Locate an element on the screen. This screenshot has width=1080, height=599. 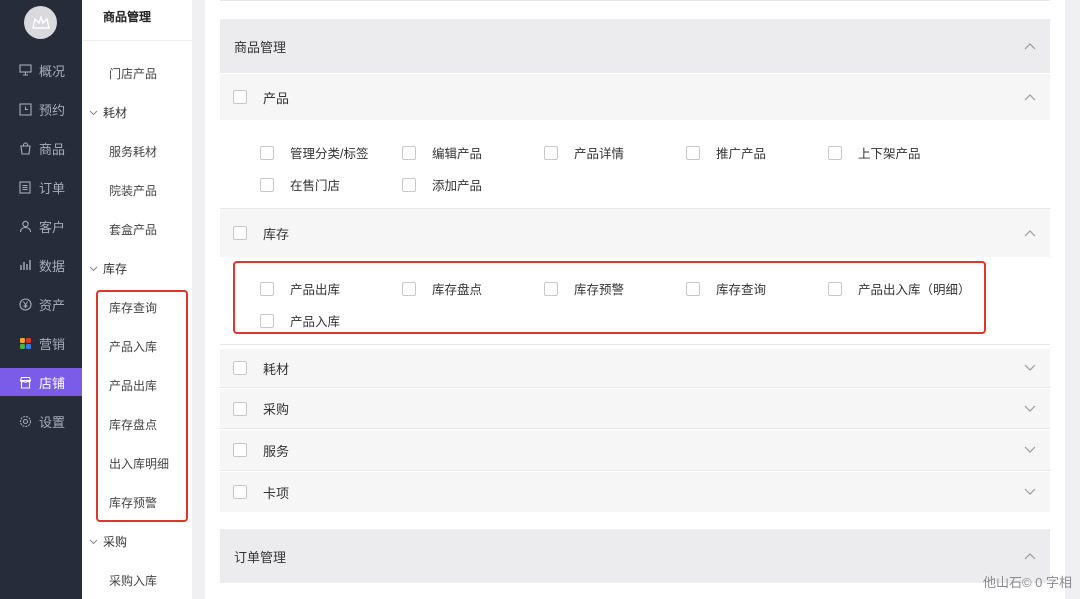
clock-icon is located at coordinates (25, 109).